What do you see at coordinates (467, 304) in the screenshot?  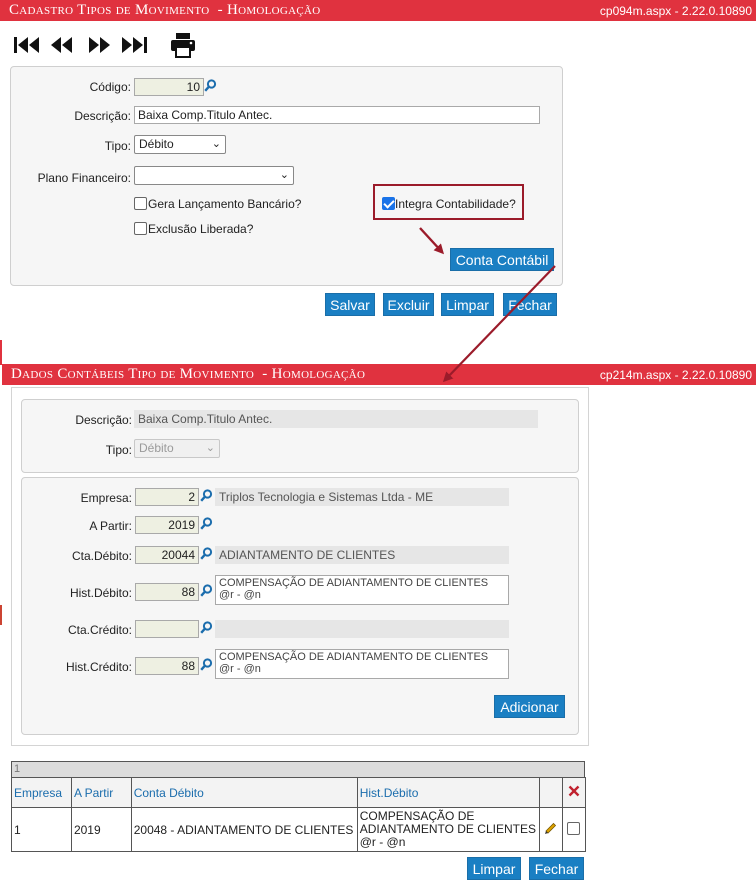 I see `limpar-button: Limpar` at bounding box center [467, 304].